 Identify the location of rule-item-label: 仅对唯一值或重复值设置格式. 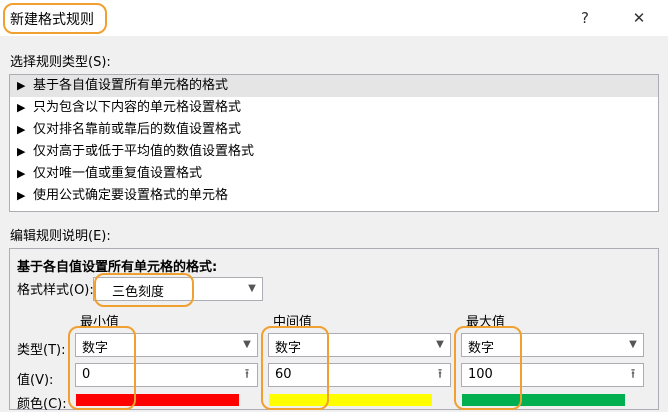
(118, 173).